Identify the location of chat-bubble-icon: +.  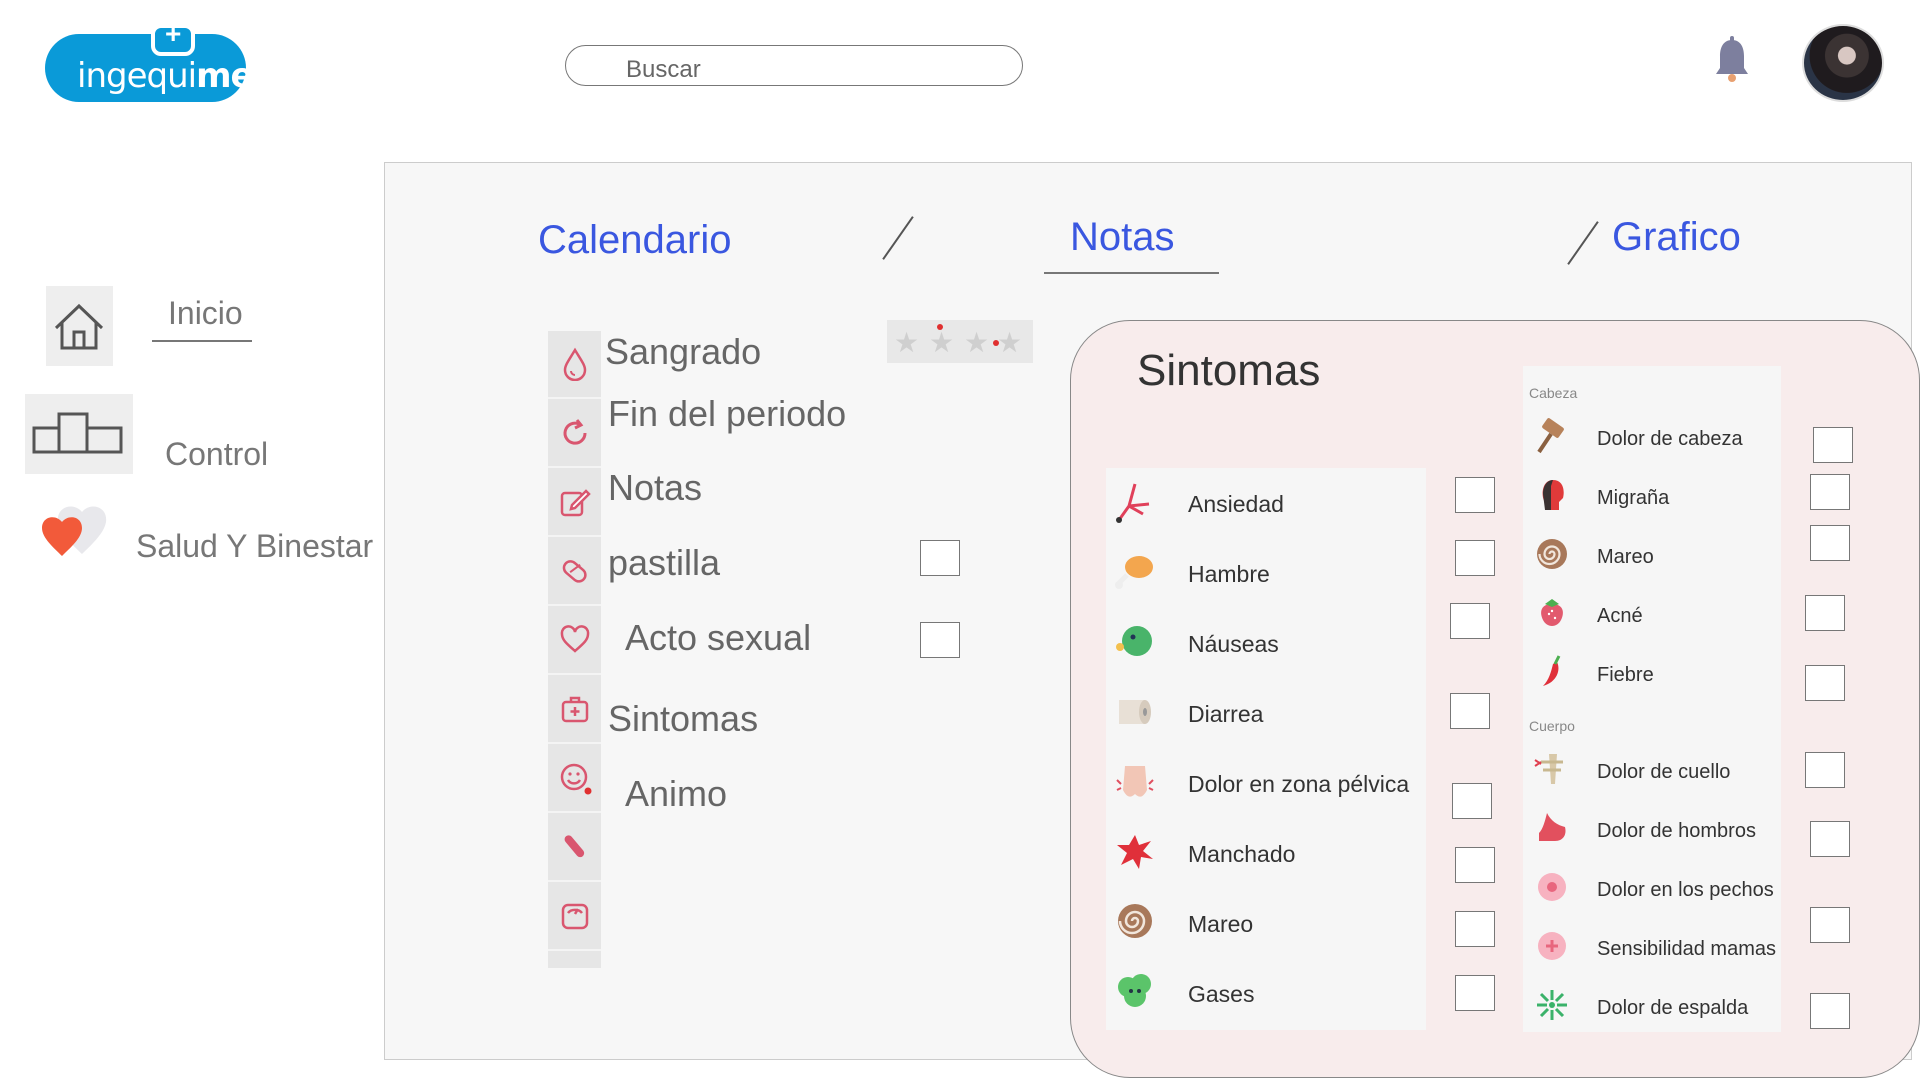
(173, 38).